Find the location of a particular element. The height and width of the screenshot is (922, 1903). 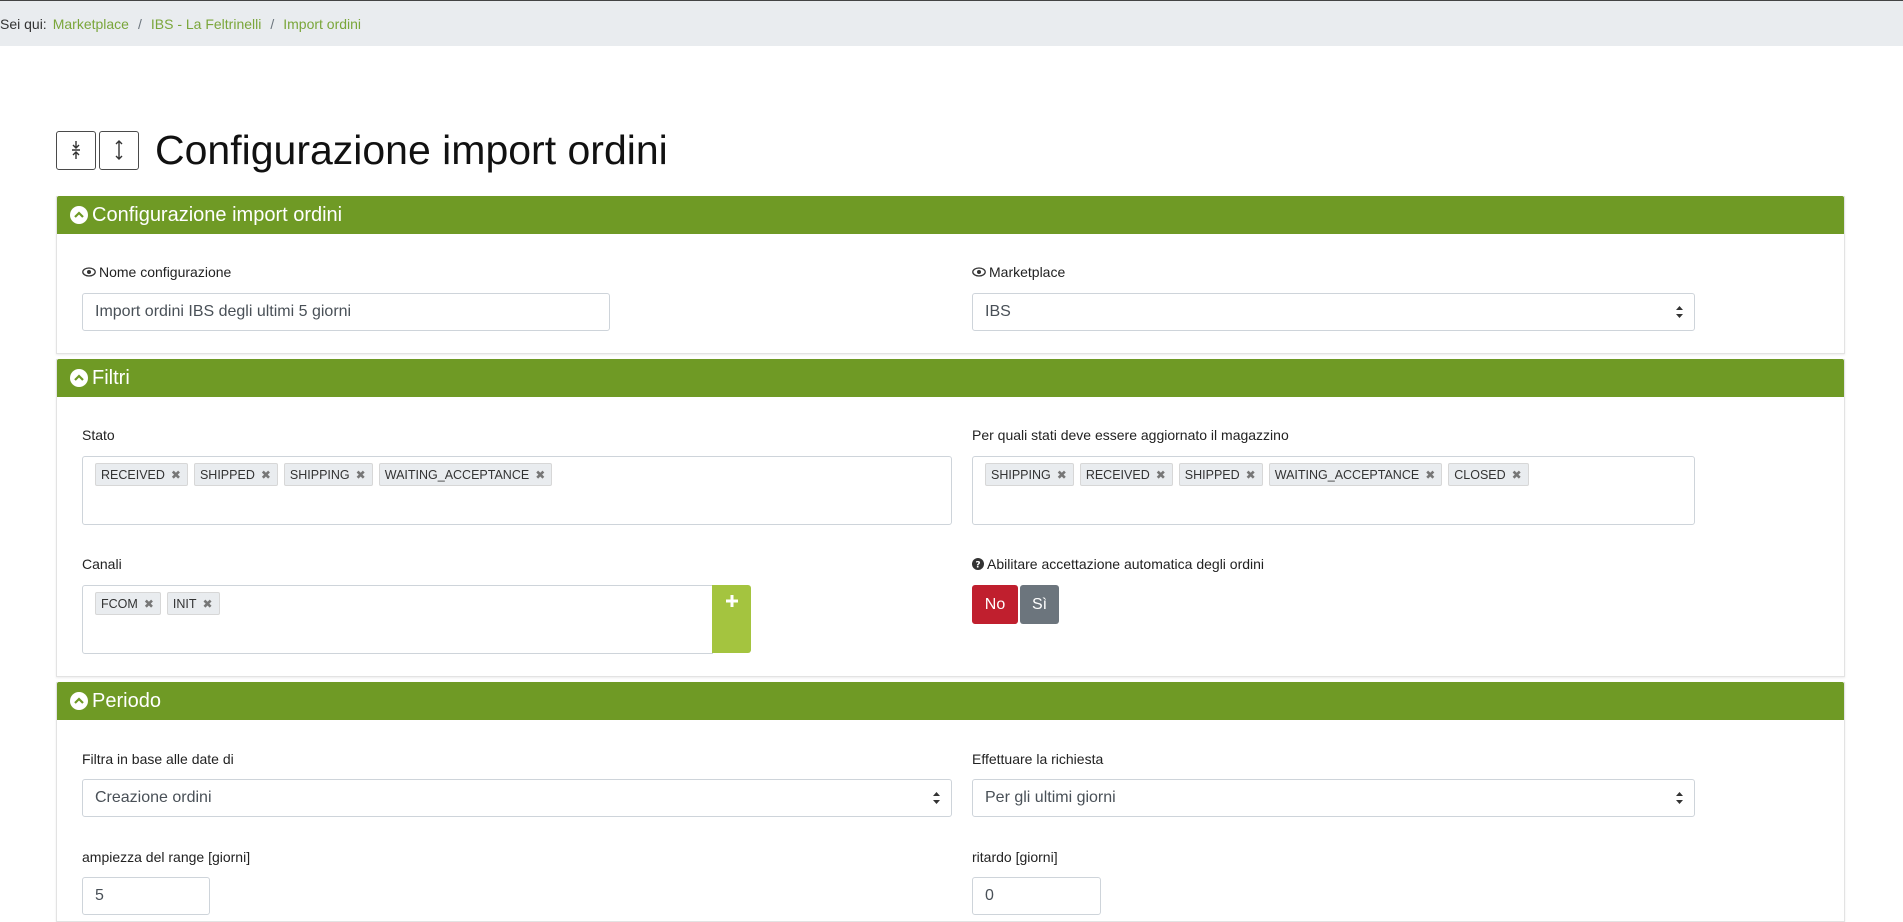

canali-tag: INIT ✖ is located at coordinates (193, 603).